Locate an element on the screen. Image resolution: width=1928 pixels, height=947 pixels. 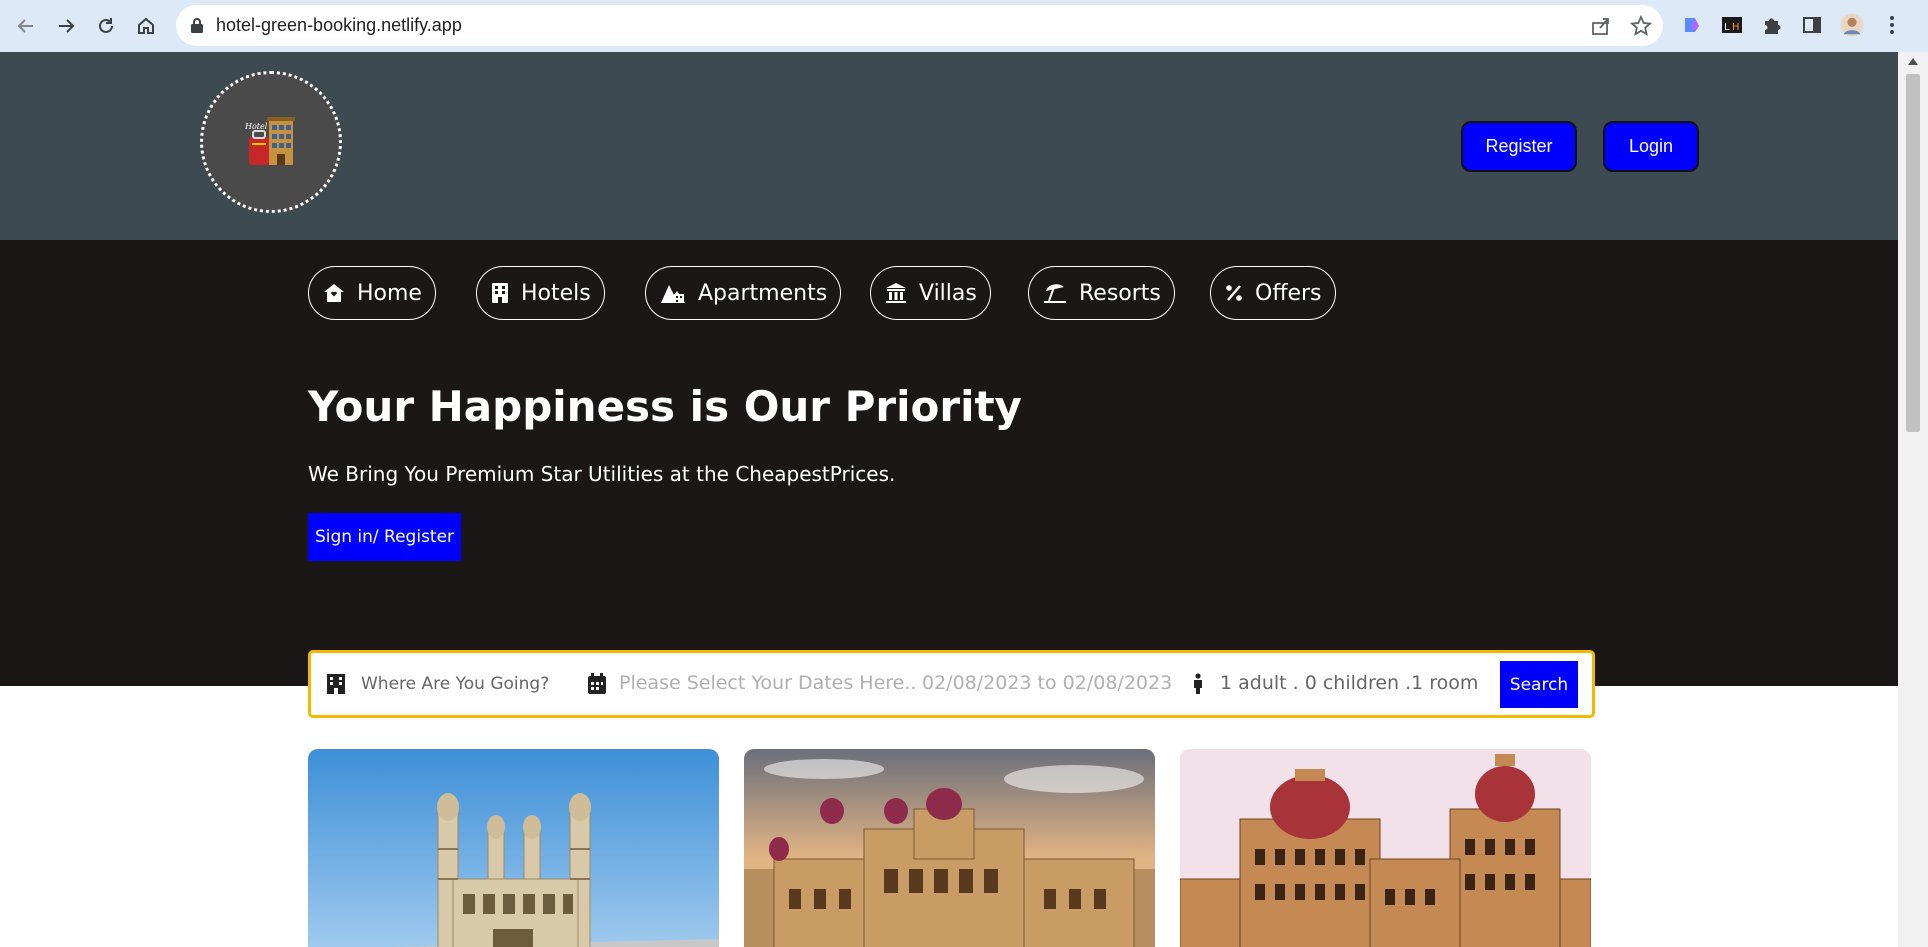
guests-selector: 1 adult . 0 children .1 room is located at coordinates (1349, 683).